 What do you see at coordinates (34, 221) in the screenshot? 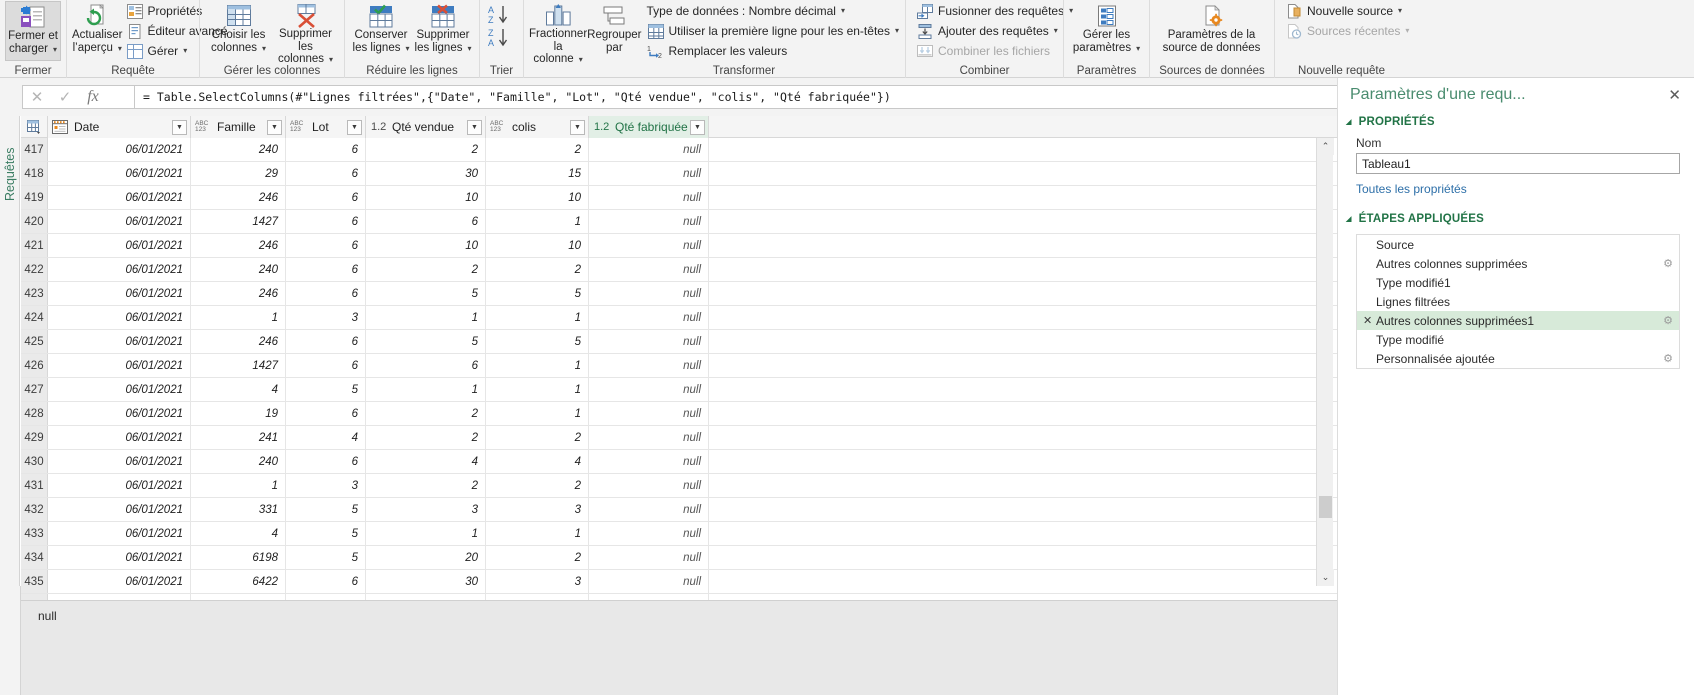
I see `row-number: 420` at bounding box center [34, 221].